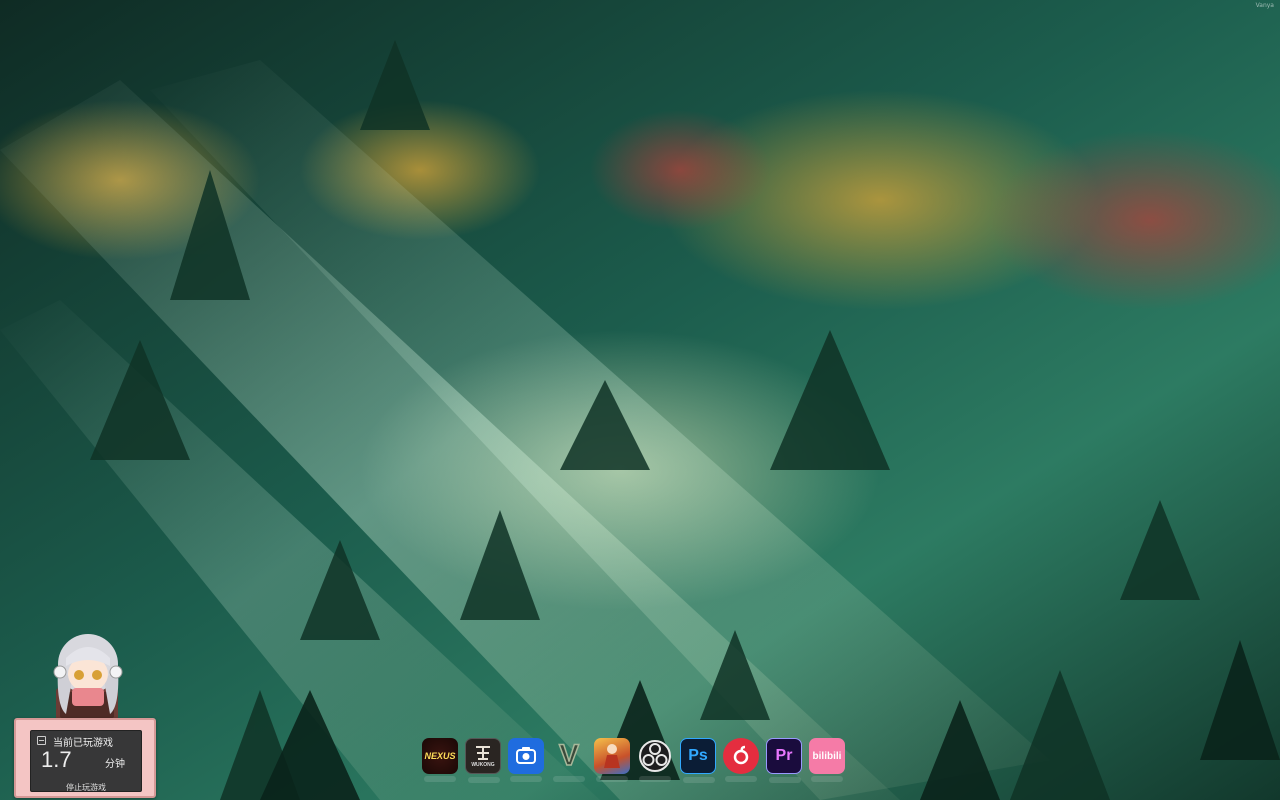 The height and width of the screenshot is (800, 1280). Describe the element at coordinates (1264, 5) in the screenshot. I see `corner-label: Vanya` at that location.